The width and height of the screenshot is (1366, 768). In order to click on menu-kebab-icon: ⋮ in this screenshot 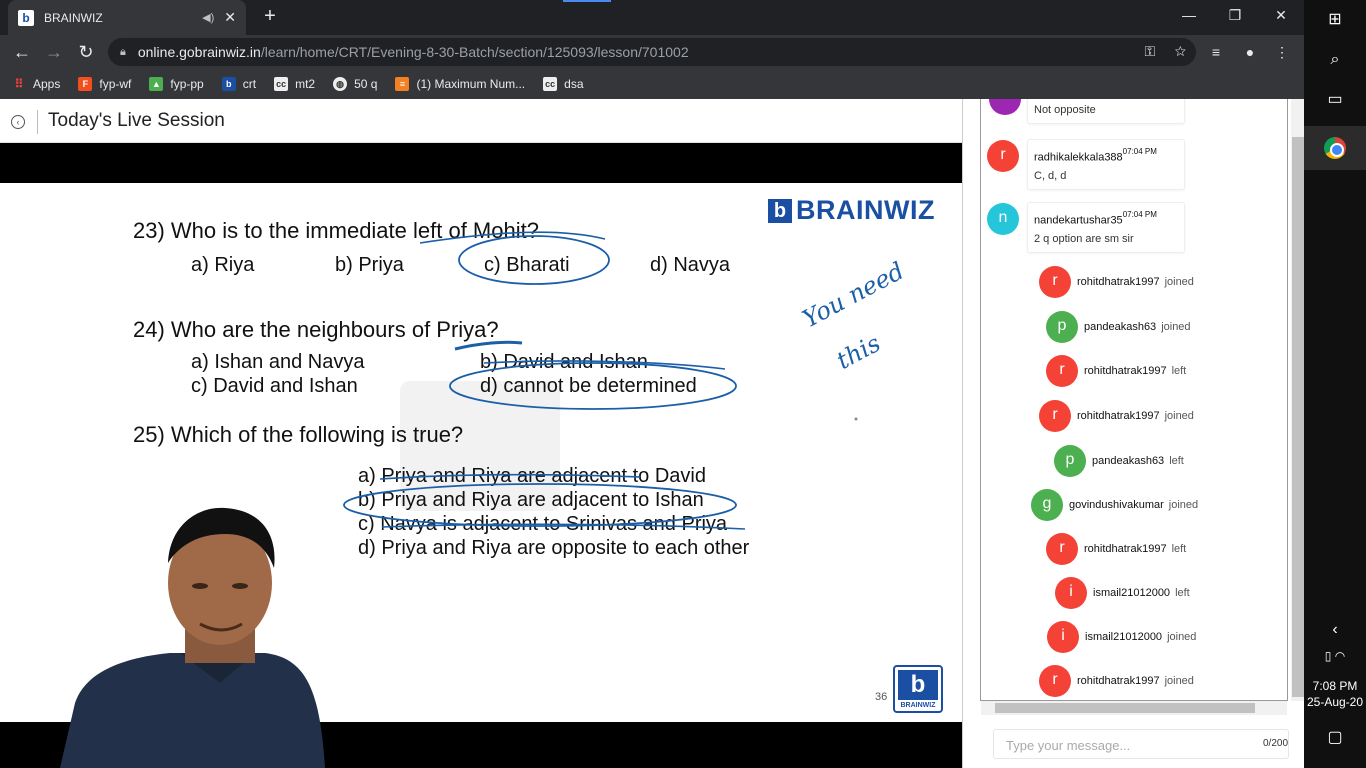, I will do `click(1282, 52)`.